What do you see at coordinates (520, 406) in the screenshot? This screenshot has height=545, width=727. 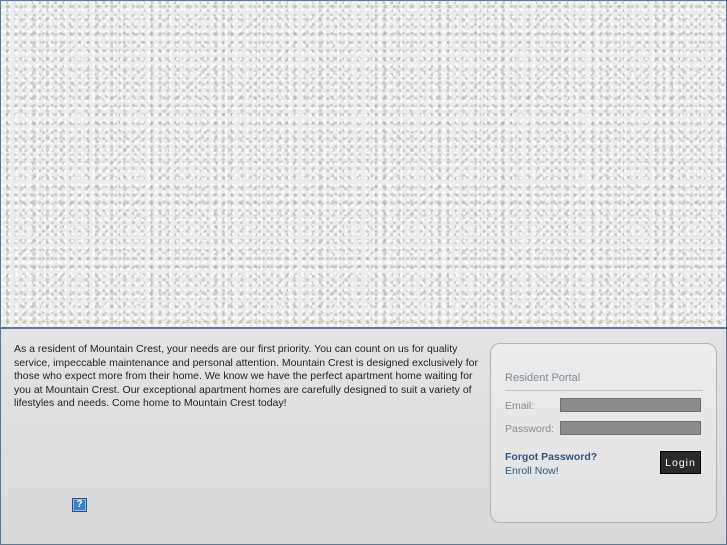 I see `email-label: Email:` at bounding box center [520, 406].